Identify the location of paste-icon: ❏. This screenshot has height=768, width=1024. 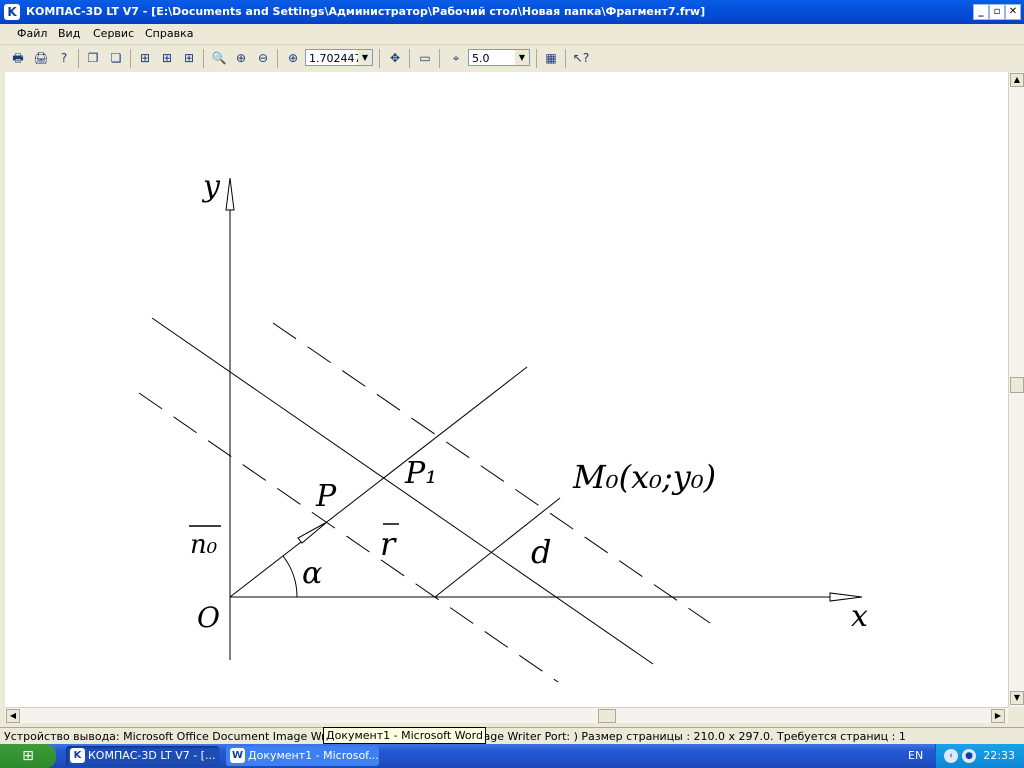
(116, 58).